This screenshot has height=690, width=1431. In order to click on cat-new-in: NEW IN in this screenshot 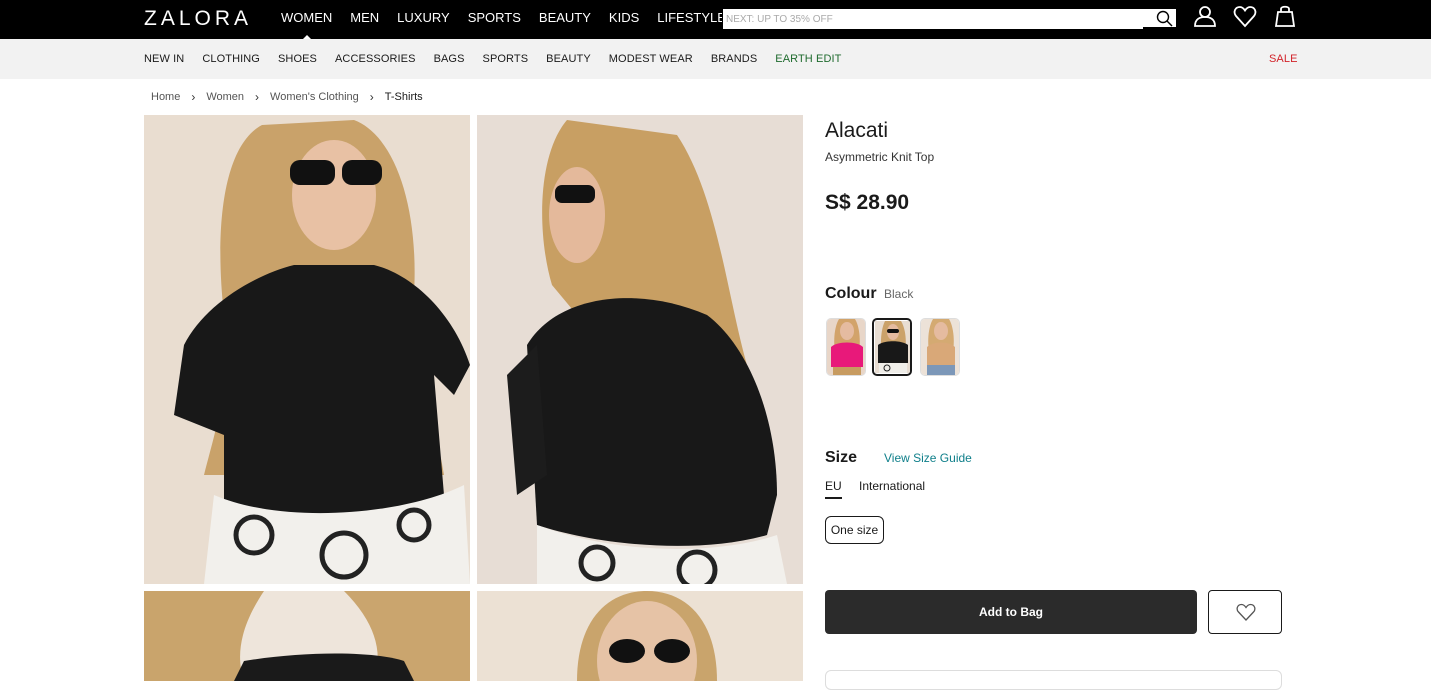, I will do `click(164, 59)`.